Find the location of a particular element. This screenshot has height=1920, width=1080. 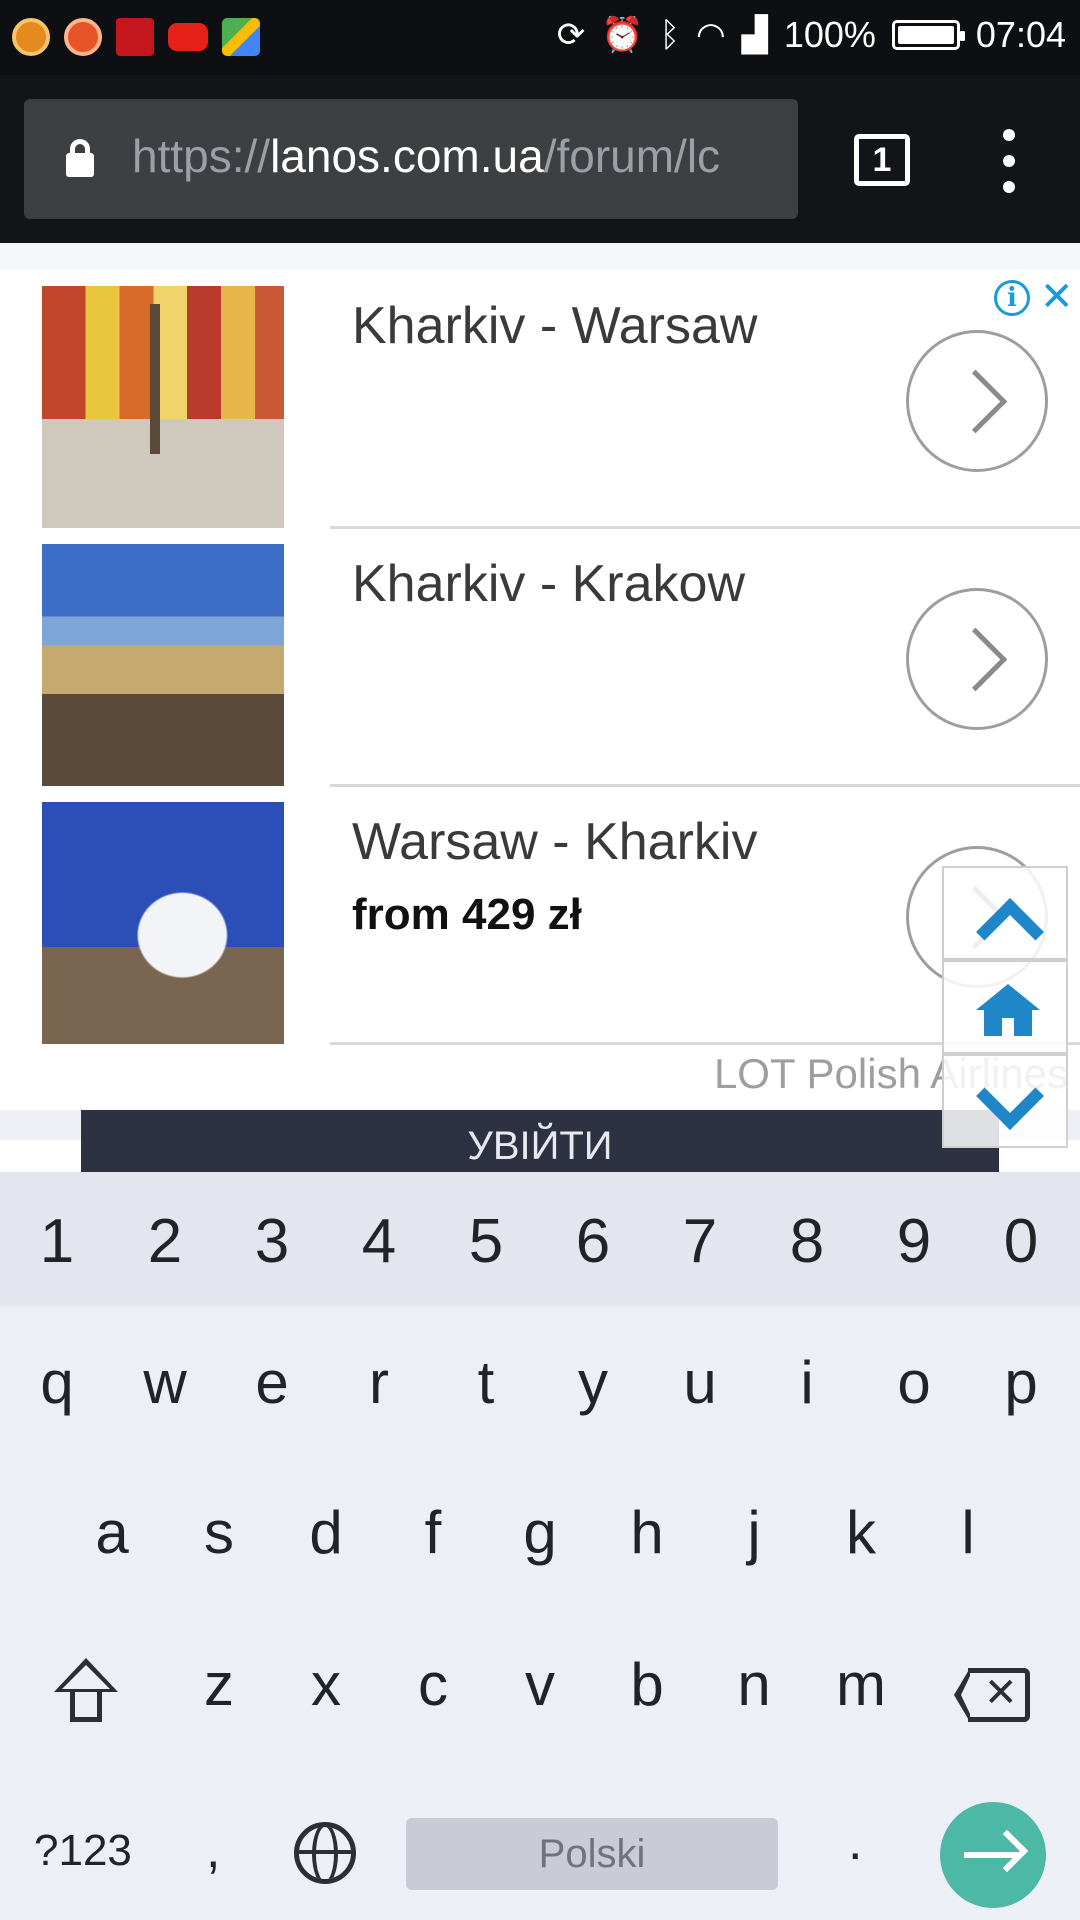

notification-icons is located at coordinates (136, 37).